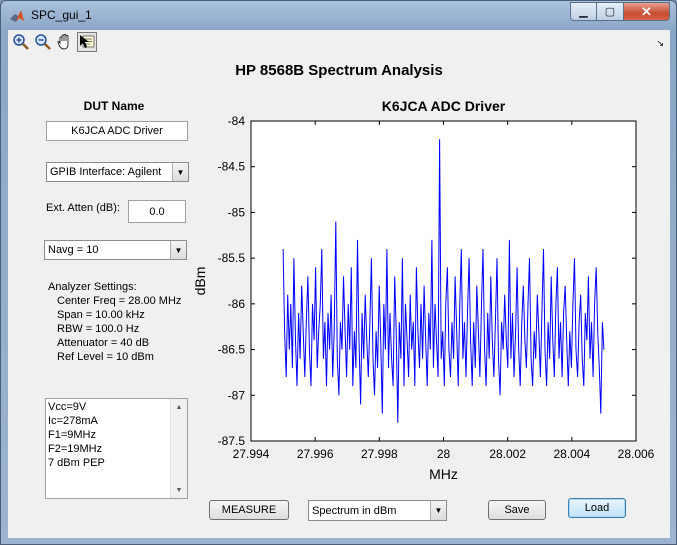 The image size is (677, 545). What do you see at coordinates (114, 106) in the screenshot?
I see `dut-name-label: DUT Name` at bounding box center [114, 106].